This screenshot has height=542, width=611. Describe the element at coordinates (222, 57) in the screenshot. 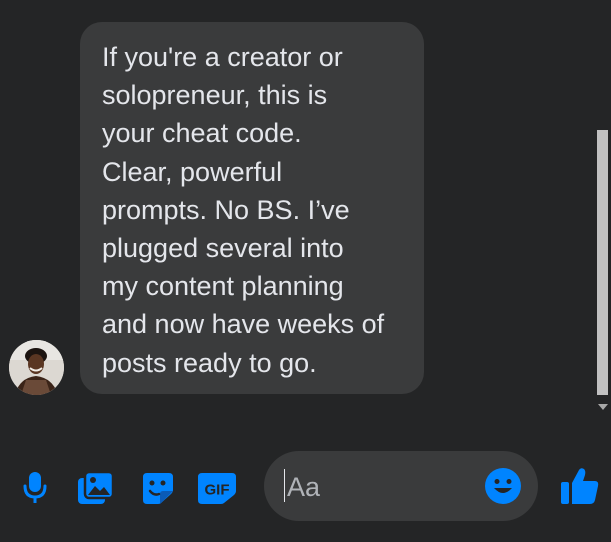

I see `message-line: If you're a creator or` at that location.